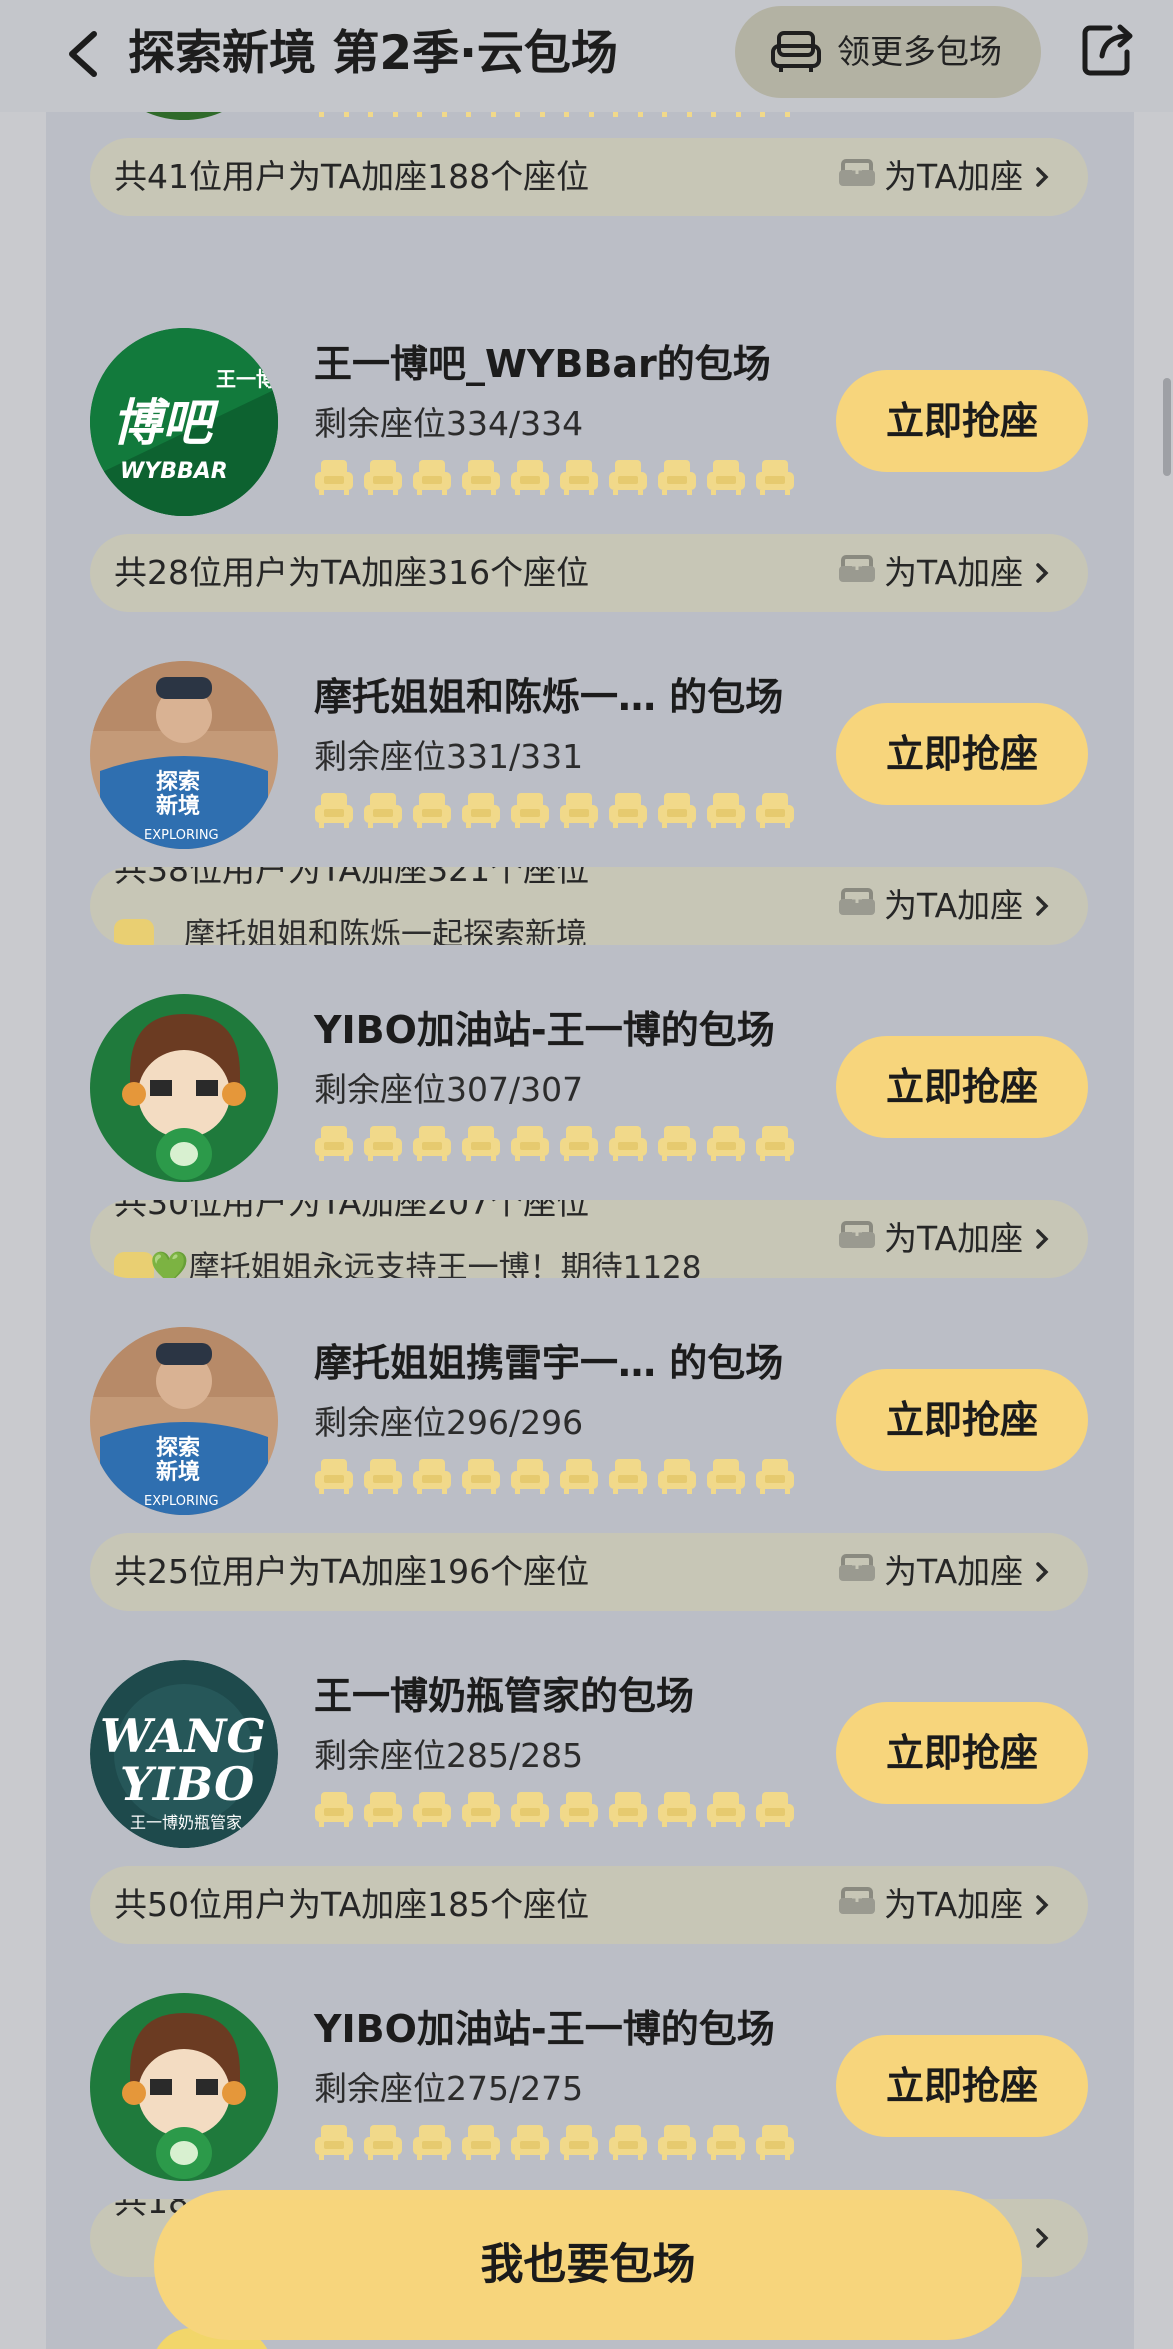 The height and width of the screenshot is (2349, 1173). Describe the element at coordinates (589, 1572) in the screenshot. I see `support-bar: 共25位用户为TA加座196个座位 为TA加座` at that location.